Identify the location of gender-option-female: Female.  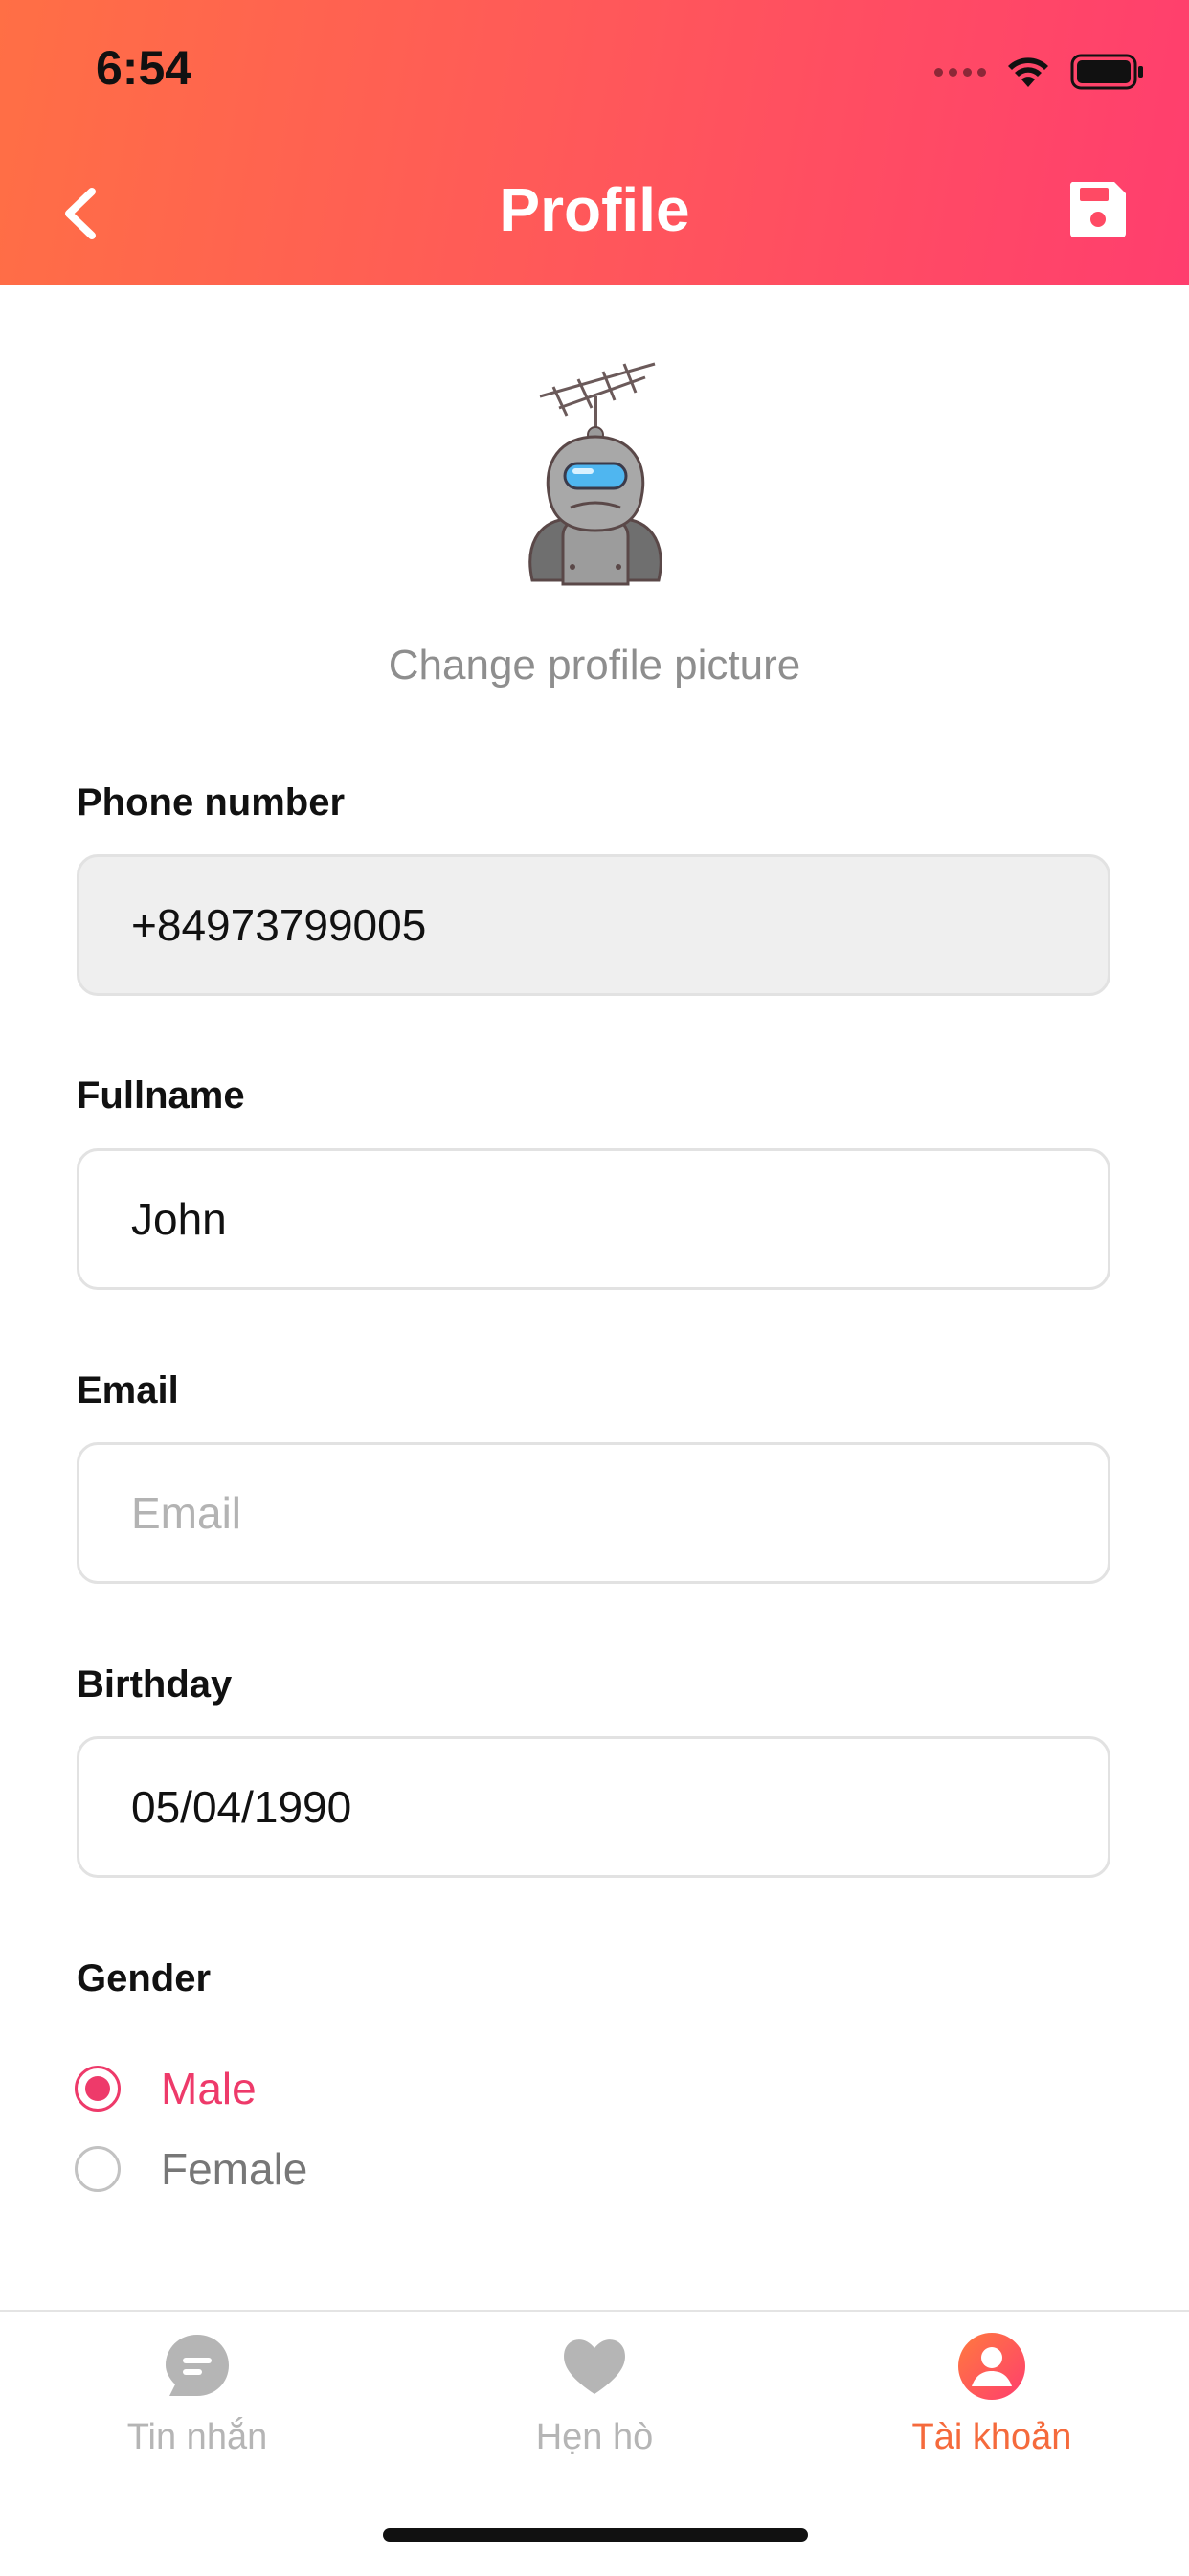
(191, 2169).